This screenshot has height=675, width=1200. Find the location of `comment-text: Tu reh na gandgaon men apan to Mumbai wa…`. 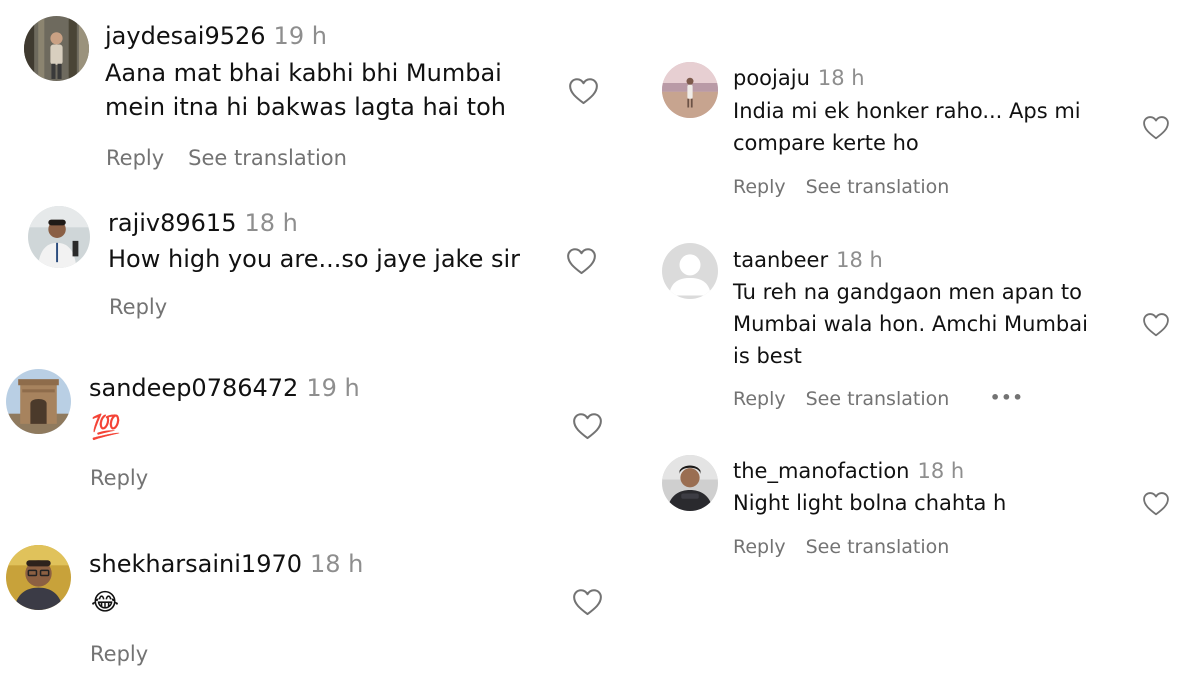

comment-text: Tu reh na gandgaon men apan to Mumbai wa… is located at coordinates (910, 324).